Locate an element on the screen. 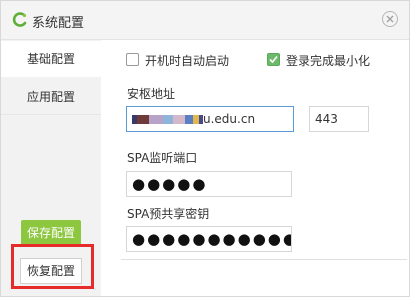 This screenshot has height=297, width=410. minimize-after-login-label: 登录完成最小化 is located at coordinates (328, 61).